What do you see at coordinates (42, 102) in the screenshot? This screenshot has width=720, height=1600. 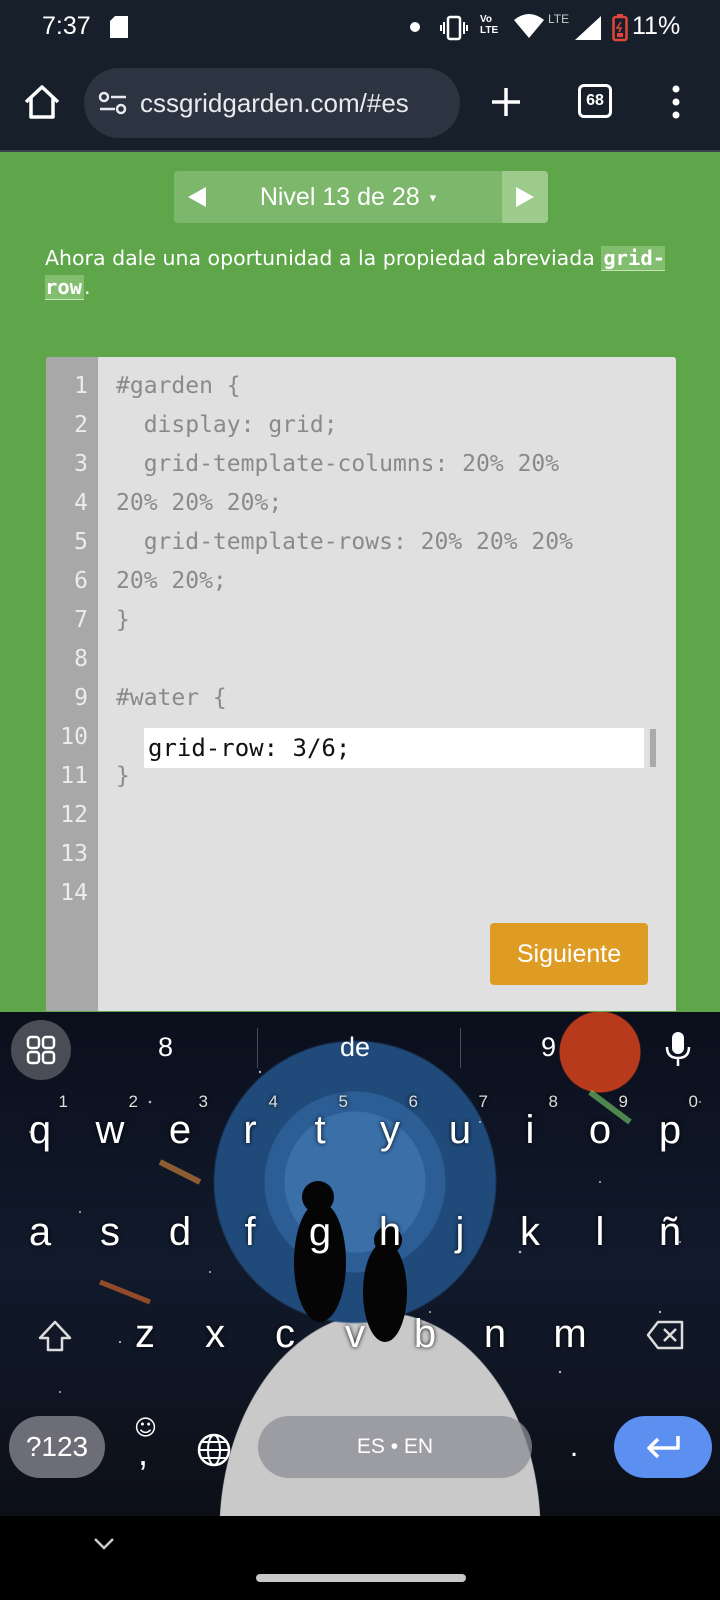 I see `home-icon` at bounding box center [42, 102].